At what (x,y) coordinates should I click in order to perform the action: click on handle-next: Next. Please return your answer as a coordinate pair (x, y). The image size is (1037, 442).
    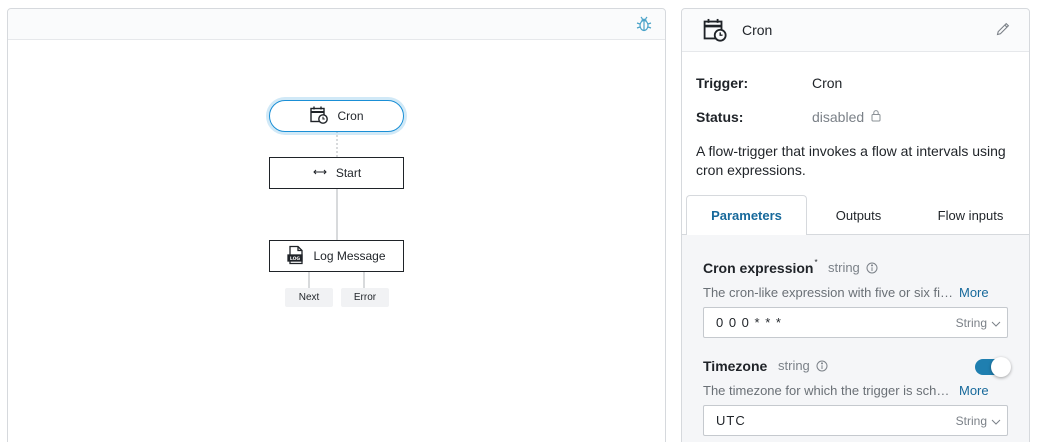
    Looking at the image, I should click on (309, 297).